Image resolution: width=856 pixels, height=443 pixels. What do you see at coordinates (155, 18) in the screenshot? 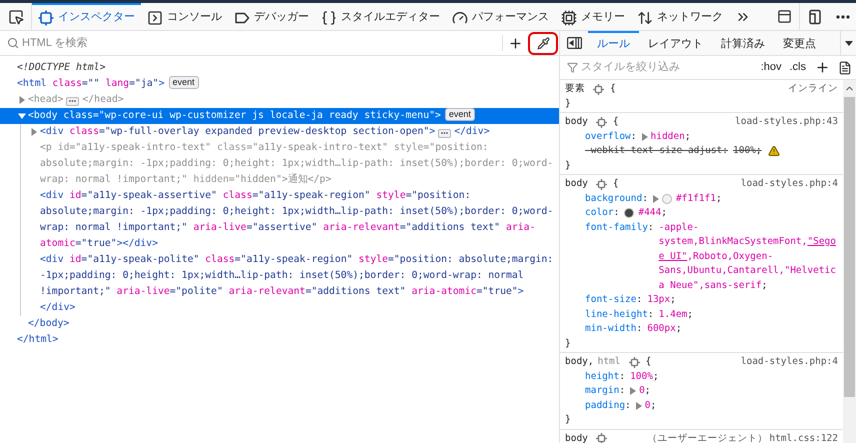
I see `console-icon` at bounding box center [155, 18].